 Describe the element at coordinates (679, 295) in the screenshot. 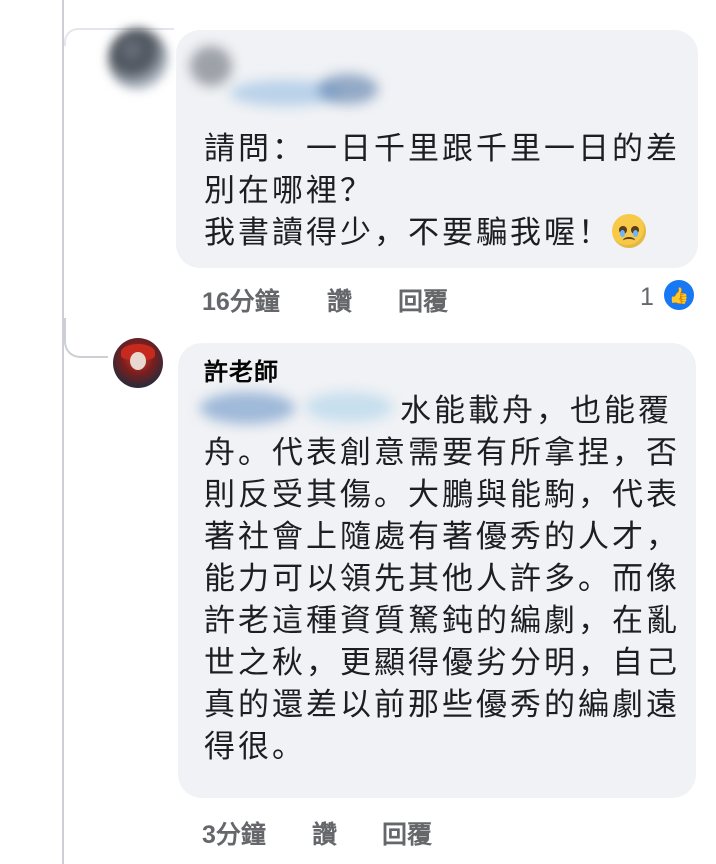

I see `thumbs-up-icon: 👍` at that location.